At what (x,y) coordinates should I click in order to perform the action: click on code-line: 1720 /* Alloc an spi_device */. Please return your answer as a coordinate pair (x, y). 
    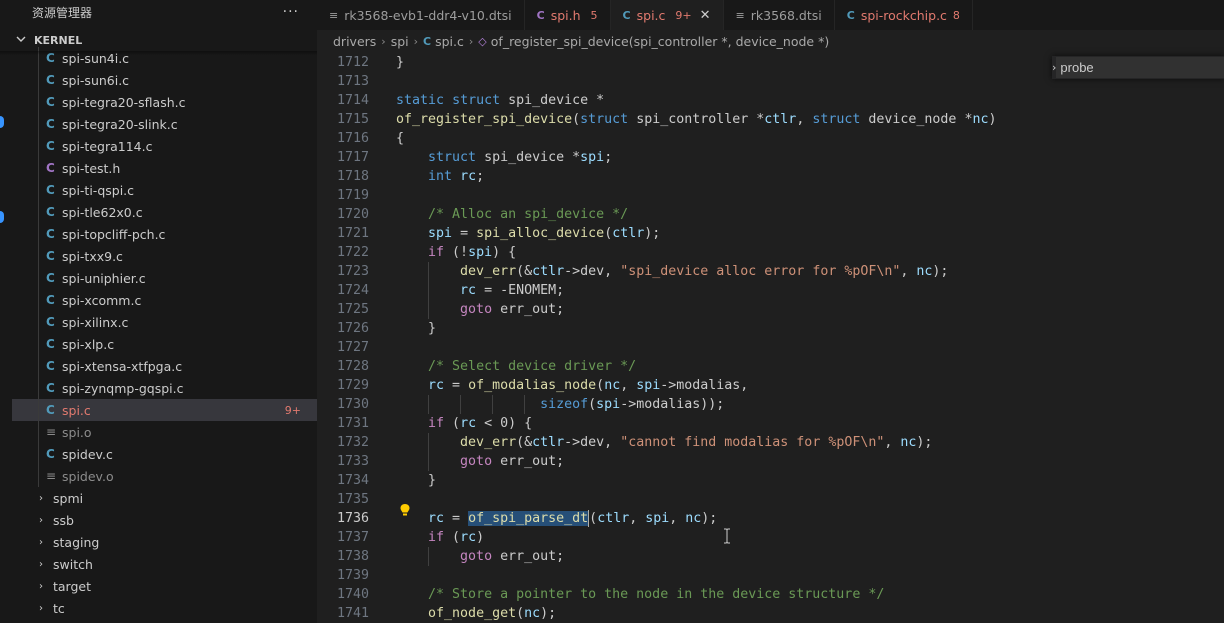
    Looking at the image, I should click on (770, 214).